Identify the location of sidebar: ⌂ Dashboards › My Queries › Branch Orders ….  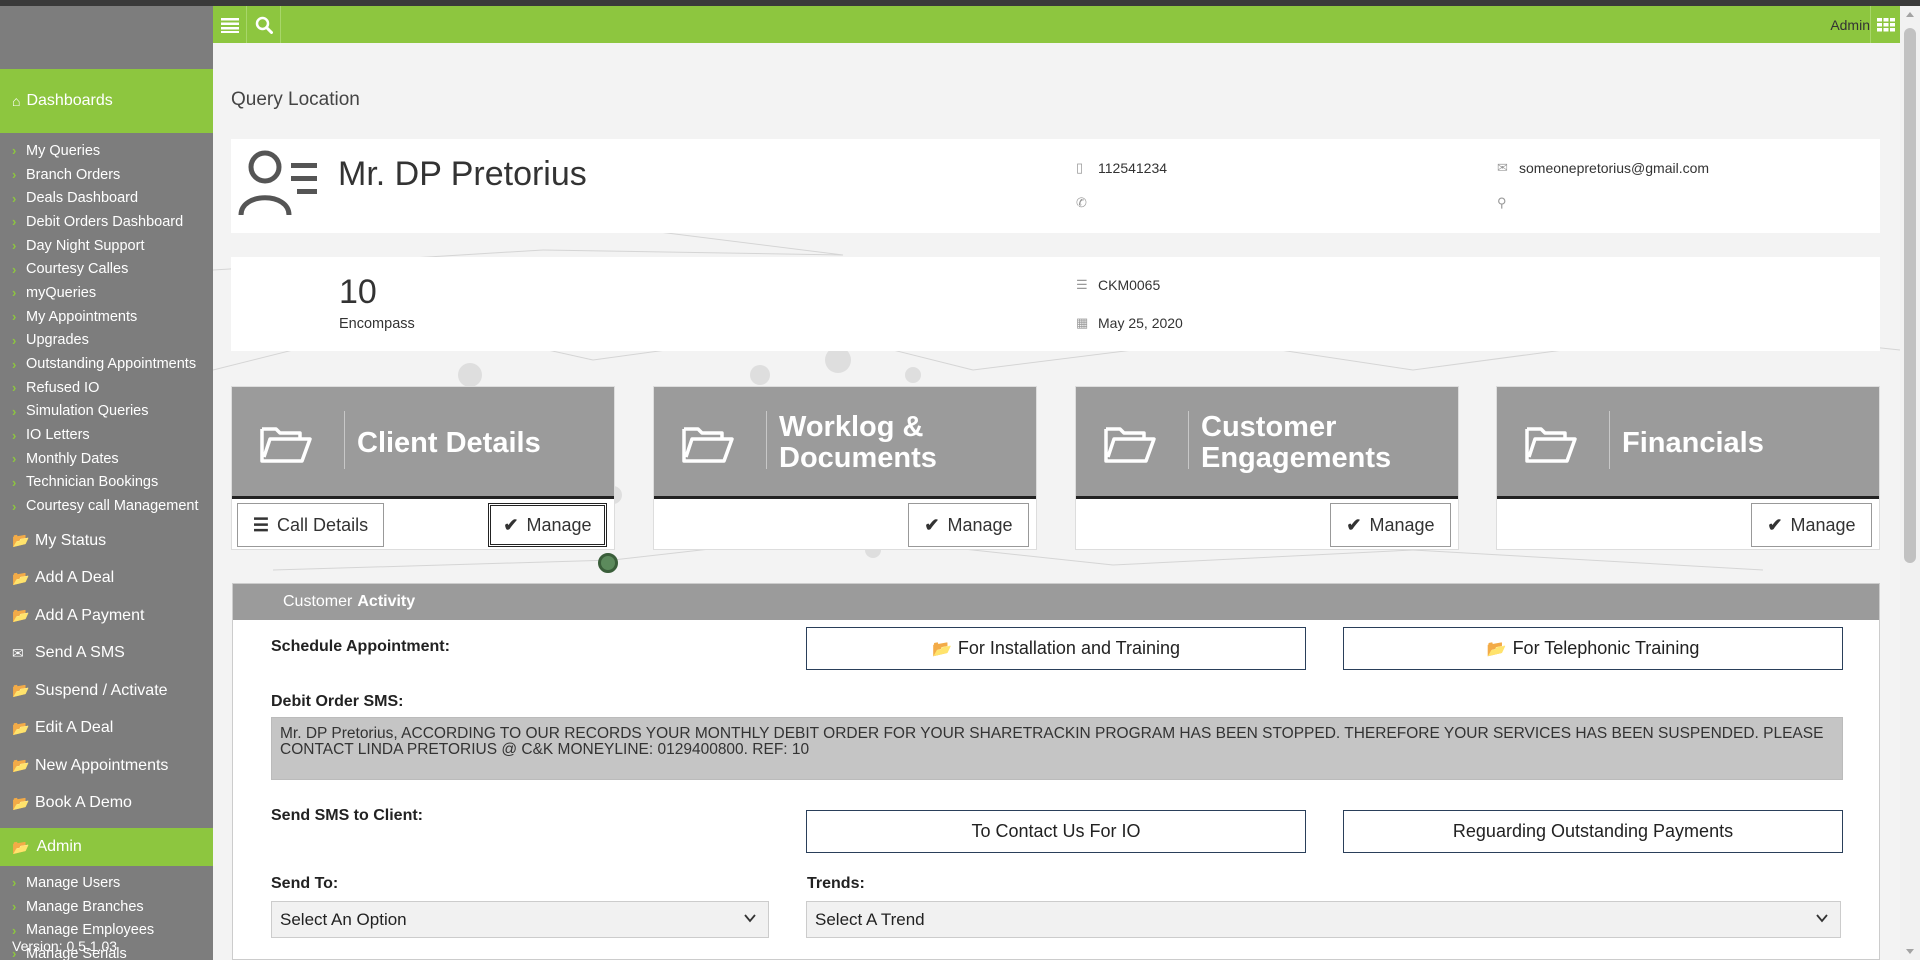
(106, 483).